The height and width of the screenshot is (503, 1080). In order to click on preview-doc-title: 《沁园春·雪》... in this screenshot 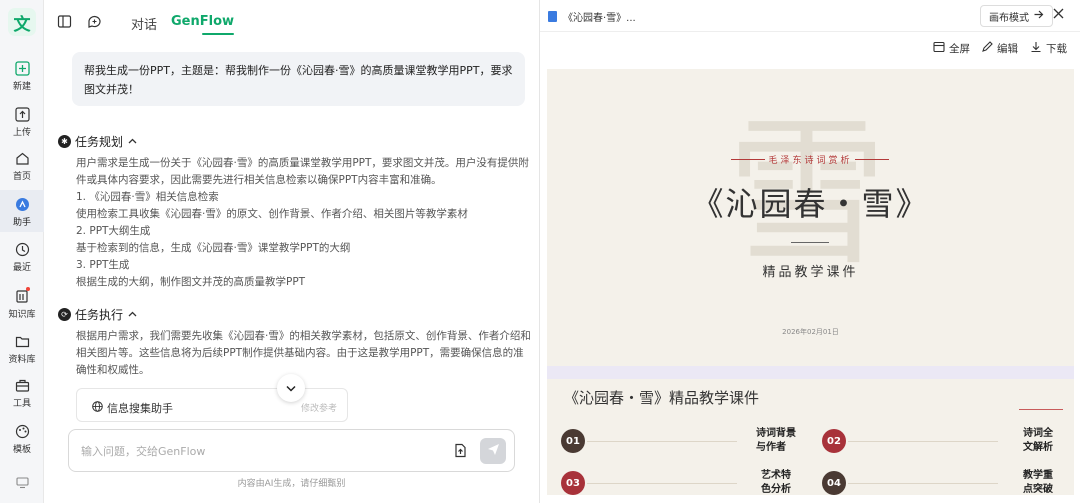, I will do `click(599, 18)`.